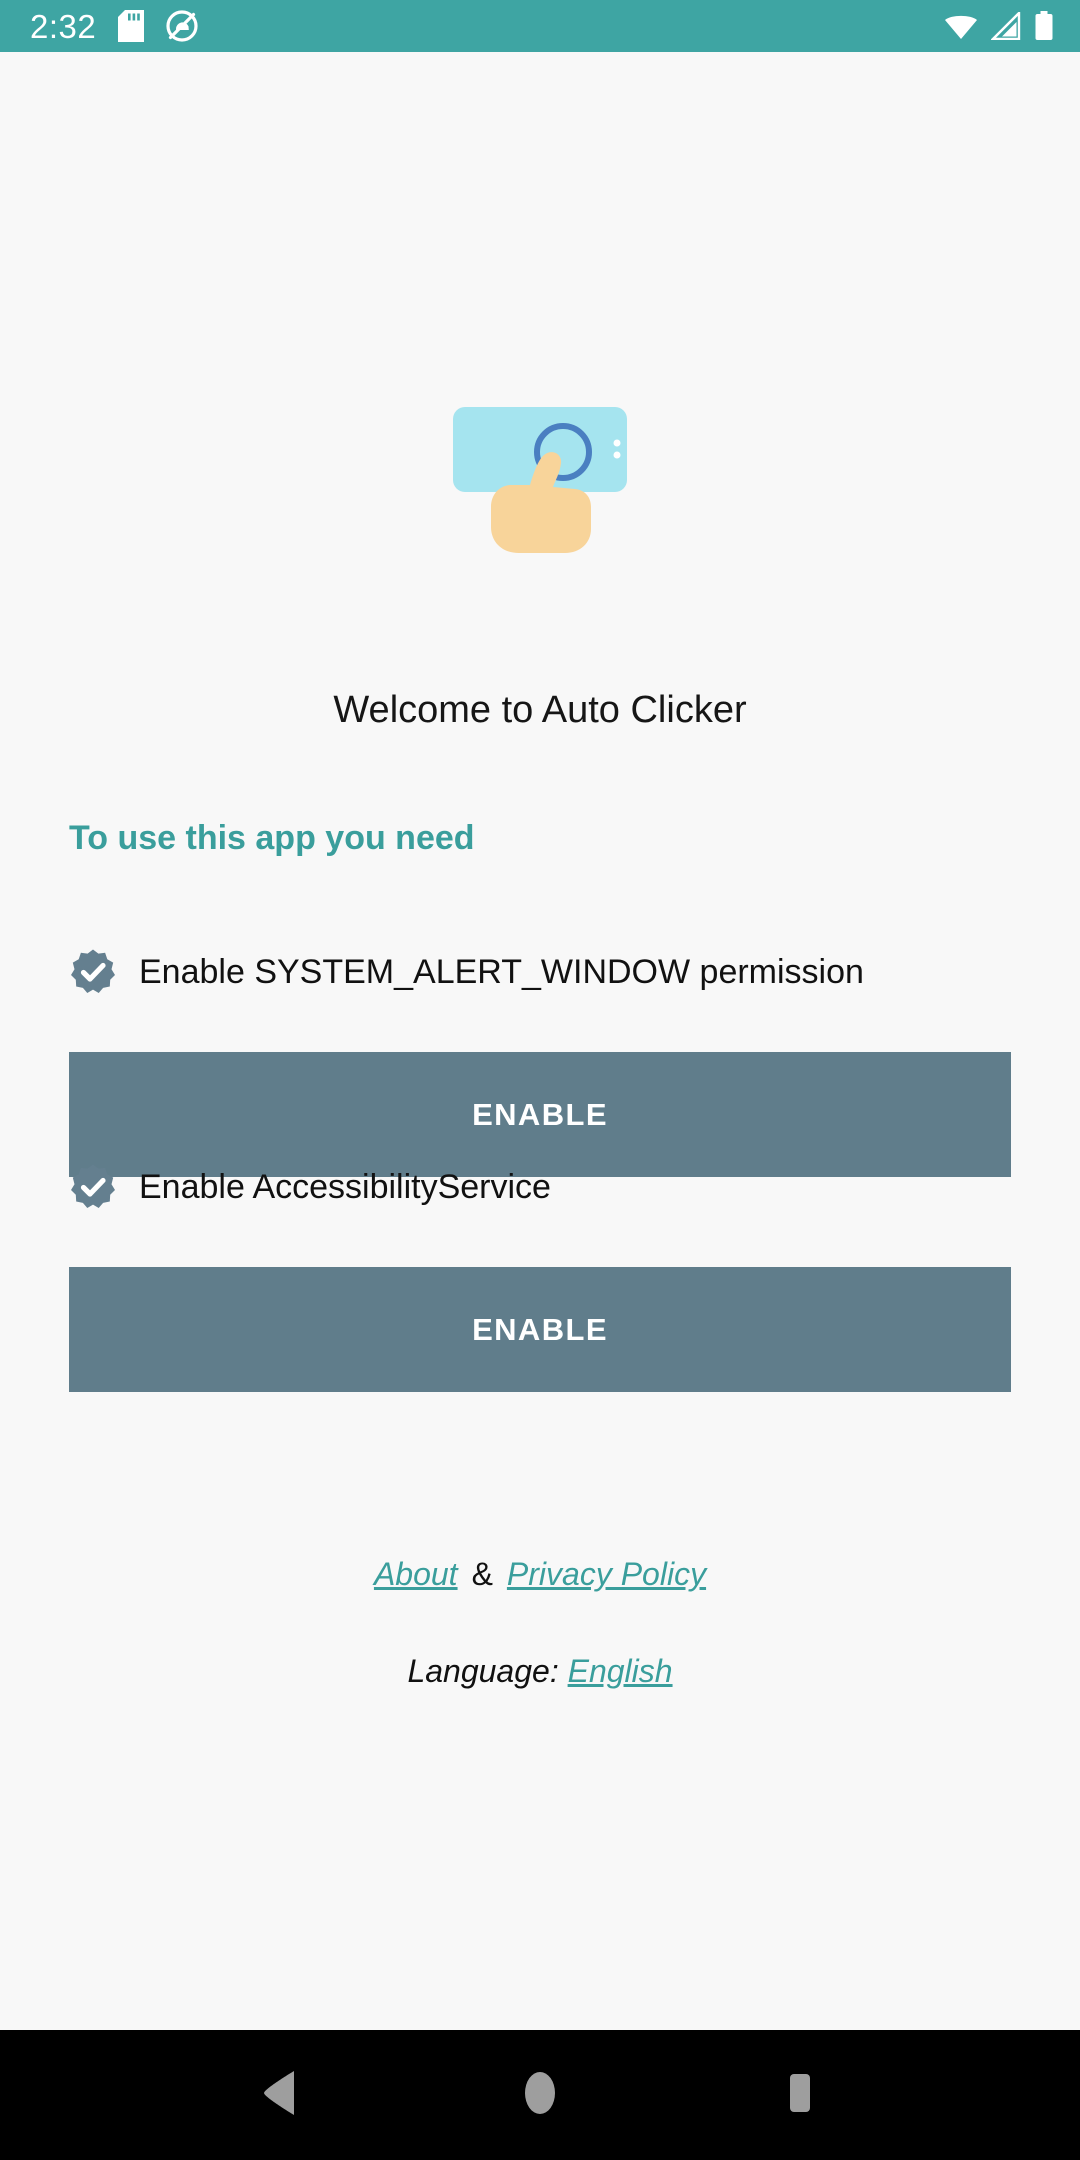 This screenshot has width=1080, height=2160. I want to click on home-button, so click(540, 2095).